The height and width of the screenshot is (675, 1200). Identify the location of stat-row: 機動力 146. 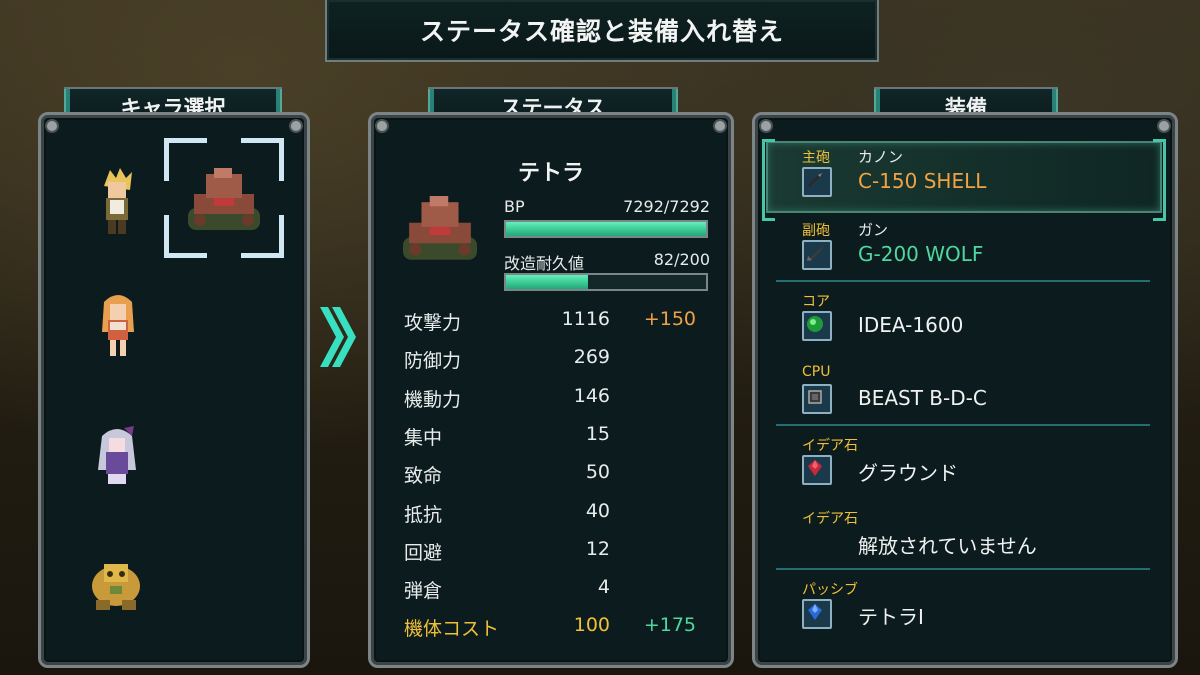
(554, 400).